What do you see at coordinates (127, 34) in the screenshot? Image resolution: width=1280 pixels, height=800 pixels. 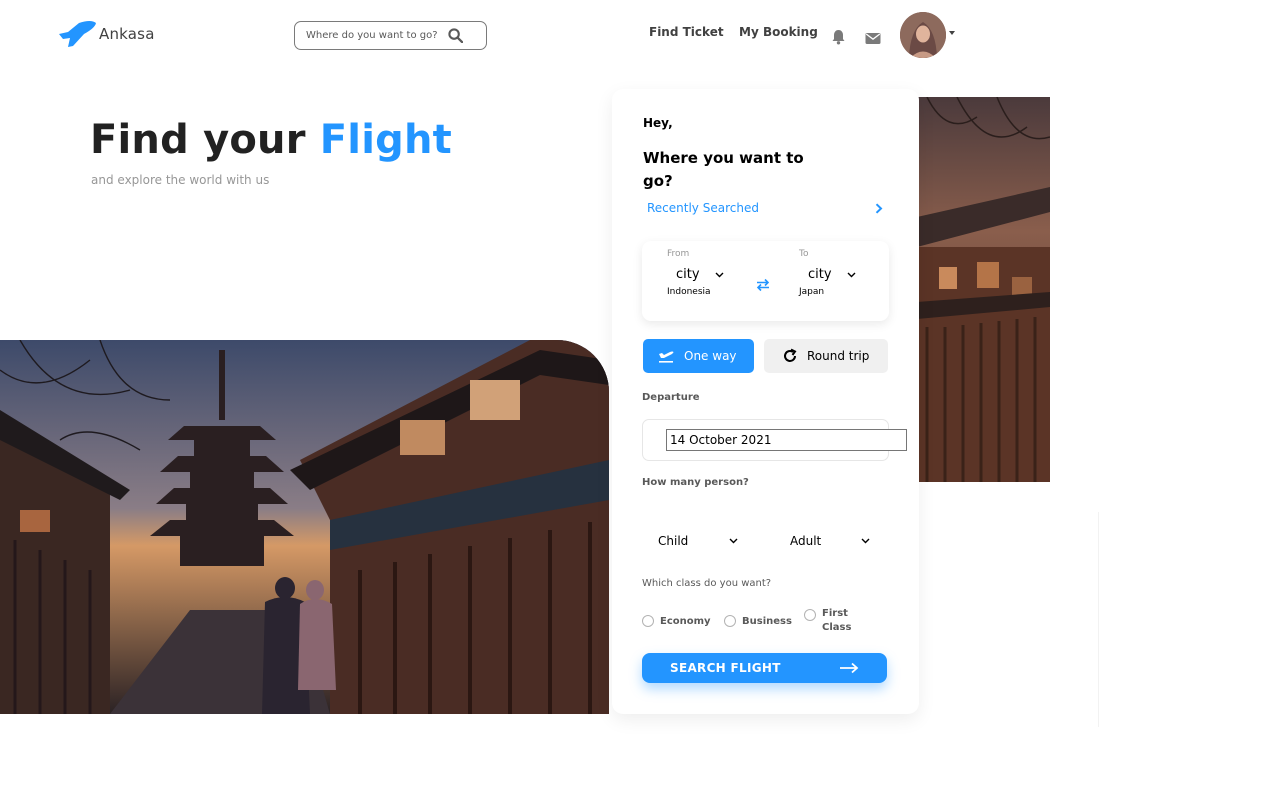 I see `brand-name: Ankasa` at bounding box center [127, 34].